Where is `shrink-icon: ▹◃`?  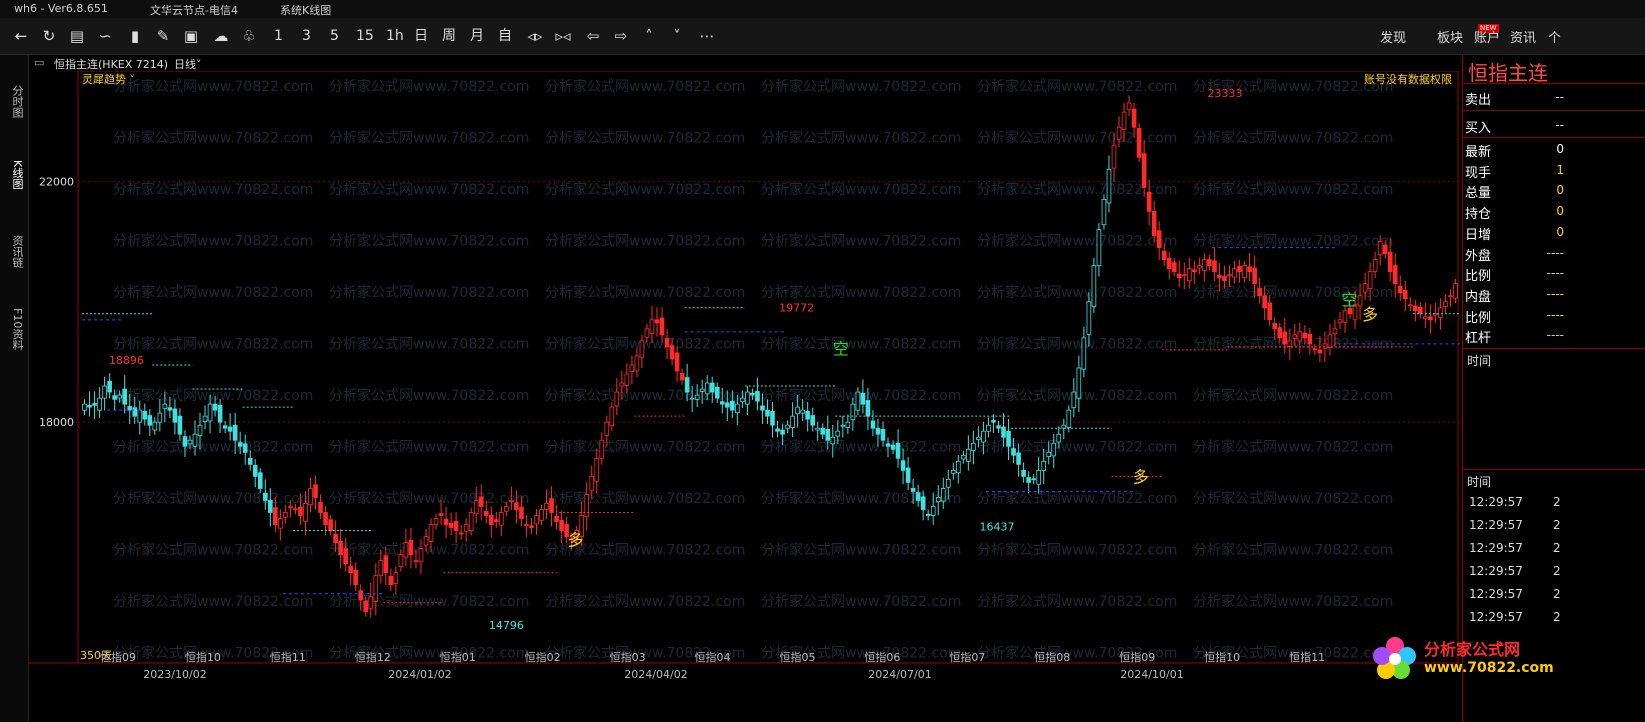 shrink-icon: ▹◃ is located at coordinates (563, 36).